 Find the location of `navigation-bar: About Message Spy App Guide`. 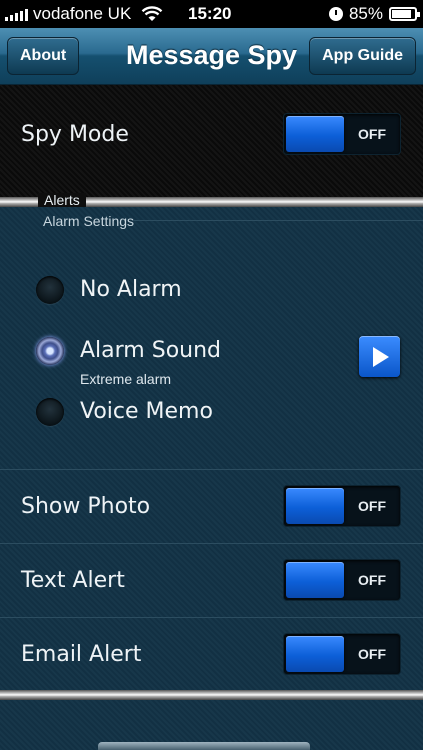

navigation-bar: About Message Spy App Guide is located at coordinates (211, 56).